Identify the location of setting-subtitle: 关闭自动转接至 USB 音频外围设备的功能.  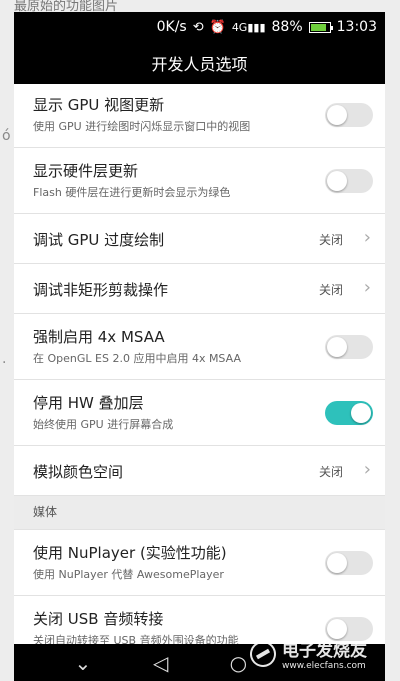
(136, 639).